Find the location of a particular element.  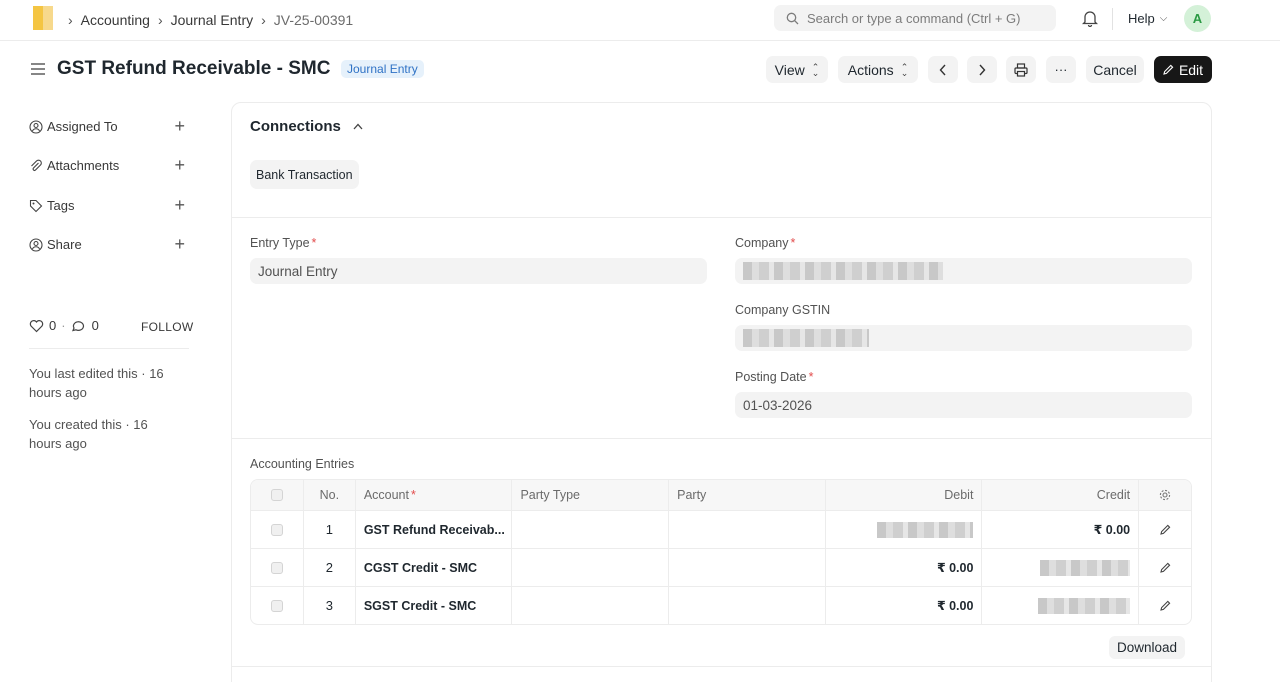

assign-icon is located at coordinates (36, 126).